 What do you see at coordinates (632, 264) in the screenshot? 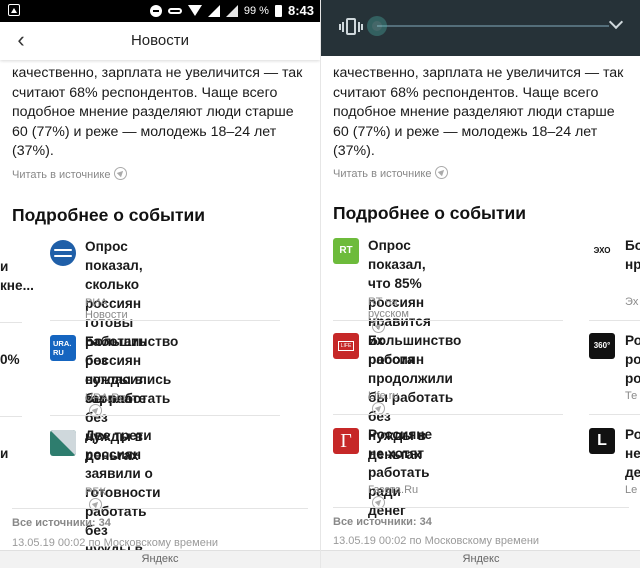
I see `partial-line: нр` at bounding box center [632, 264].